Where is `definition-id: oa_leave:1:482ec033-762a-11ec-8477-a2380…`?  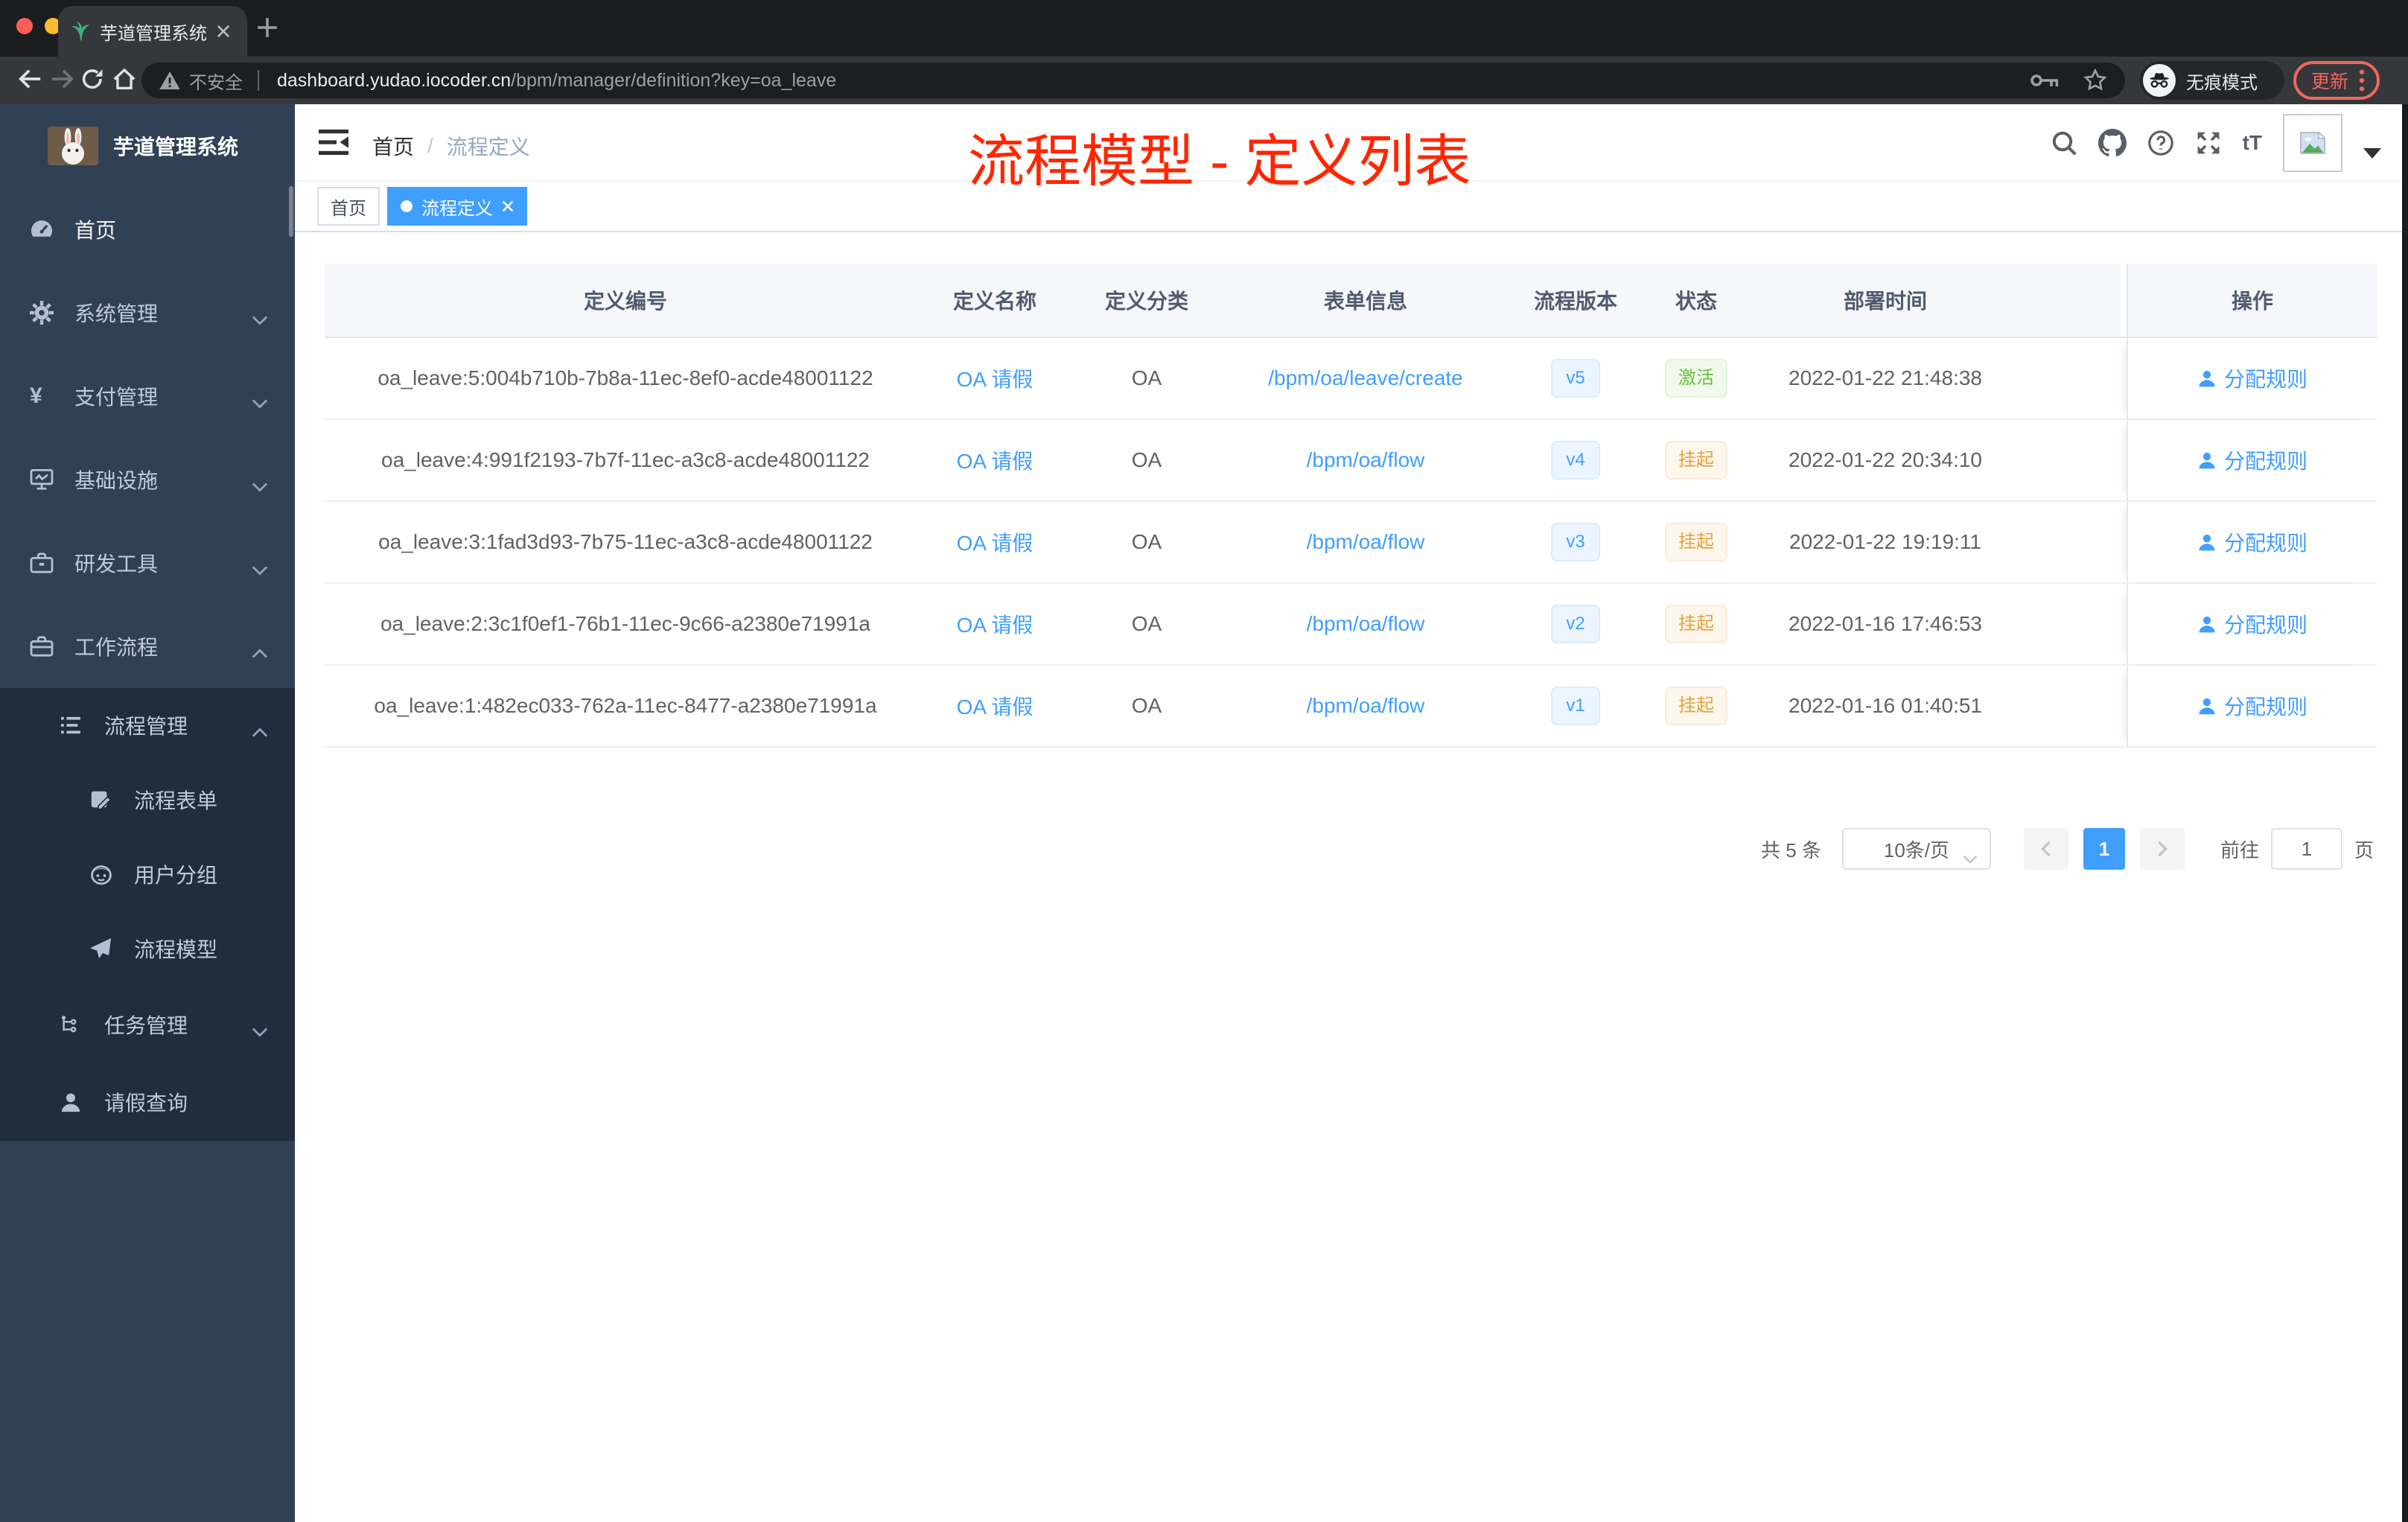 definition-id: oa_leave:1:482ec033-762a-11ec-8477-a2380… is located at coordinates (625, 705).